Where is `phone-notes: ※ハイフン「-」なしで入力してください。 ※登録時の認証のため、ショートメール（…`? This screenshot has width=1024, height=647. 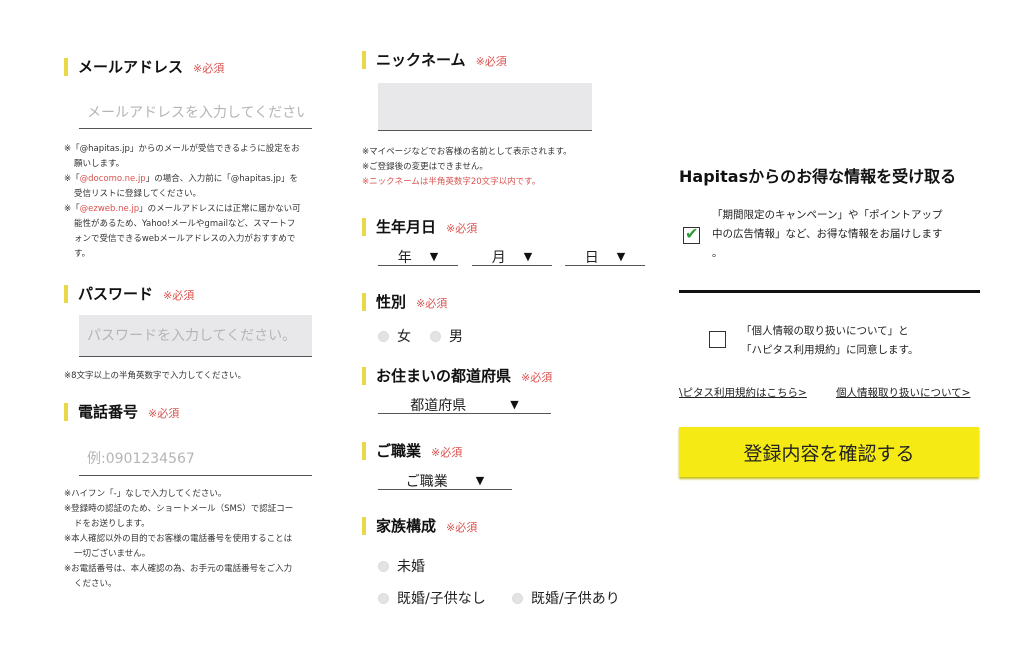
phone-notes: ※ハイフン「-」なしで入力してください。 ※登録時の認証のため、ショートメール（… is located at coordinates (199, 539).